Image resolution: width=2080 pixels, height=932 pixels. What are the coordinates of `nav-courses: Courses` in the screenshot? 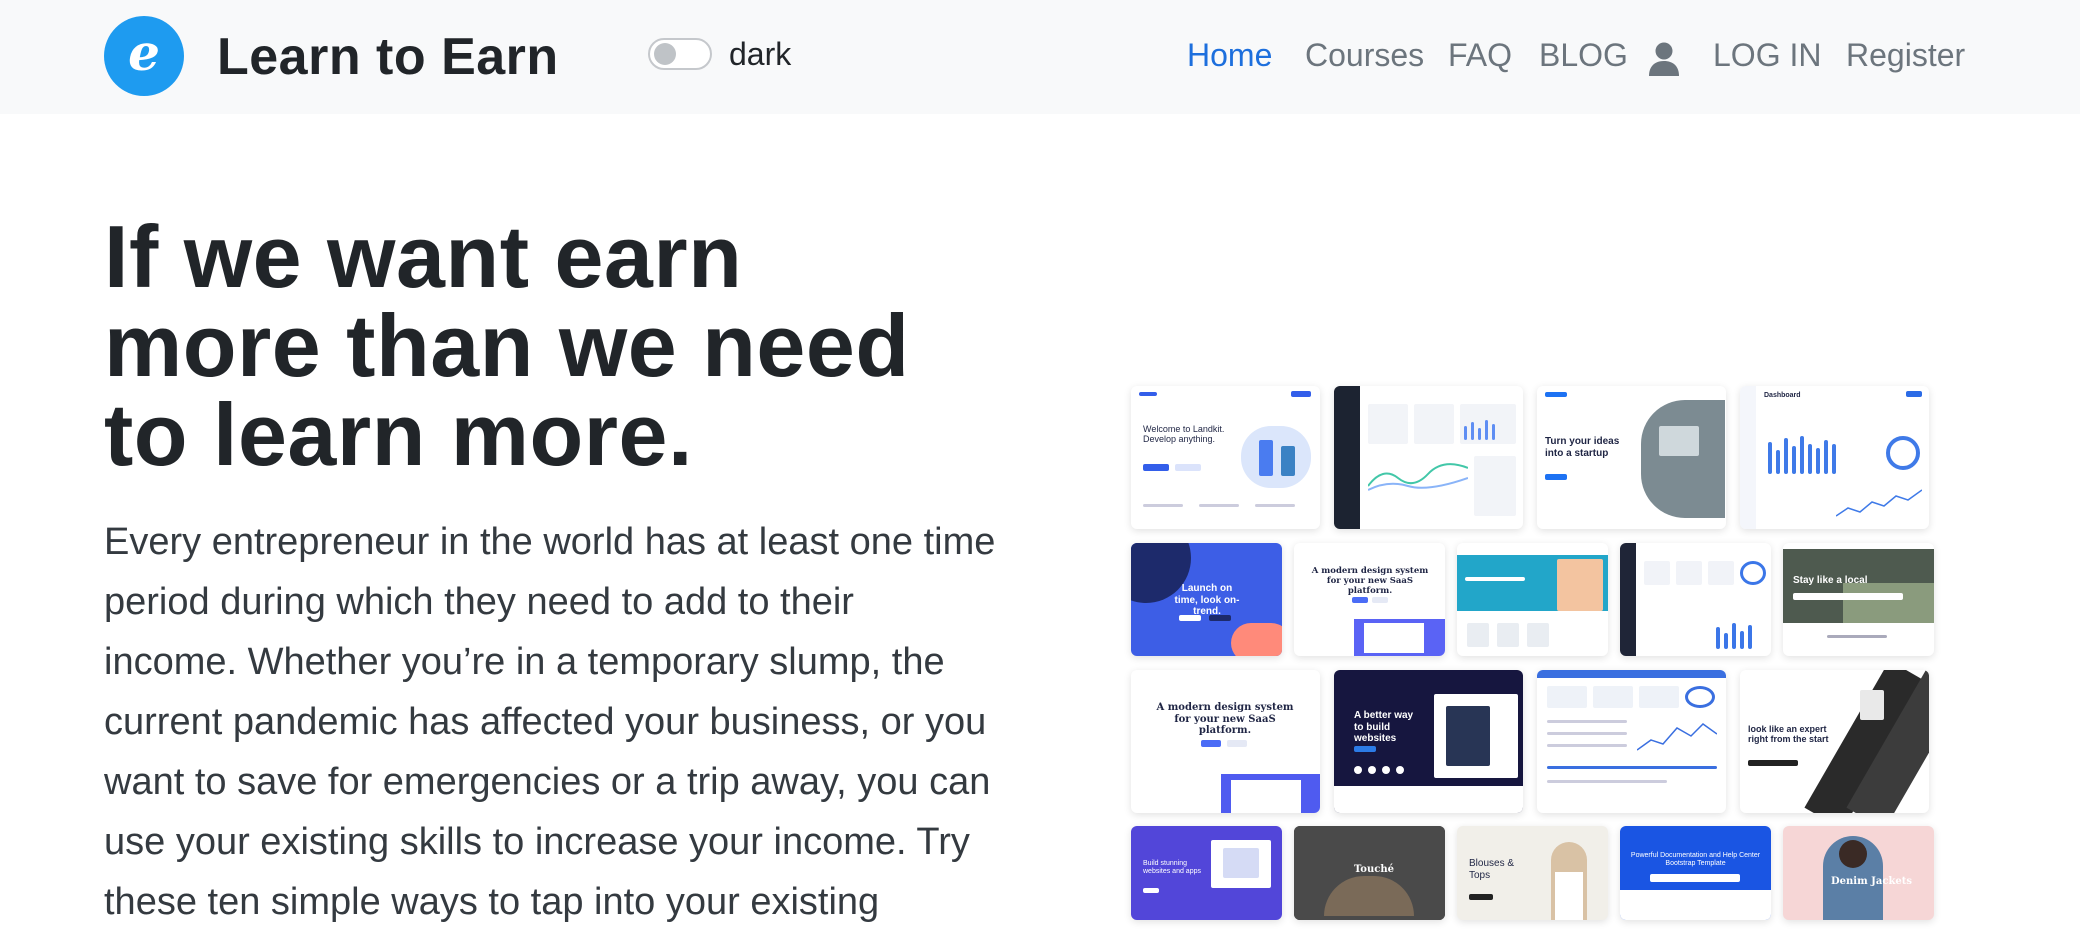 It's located at (1364, 55).